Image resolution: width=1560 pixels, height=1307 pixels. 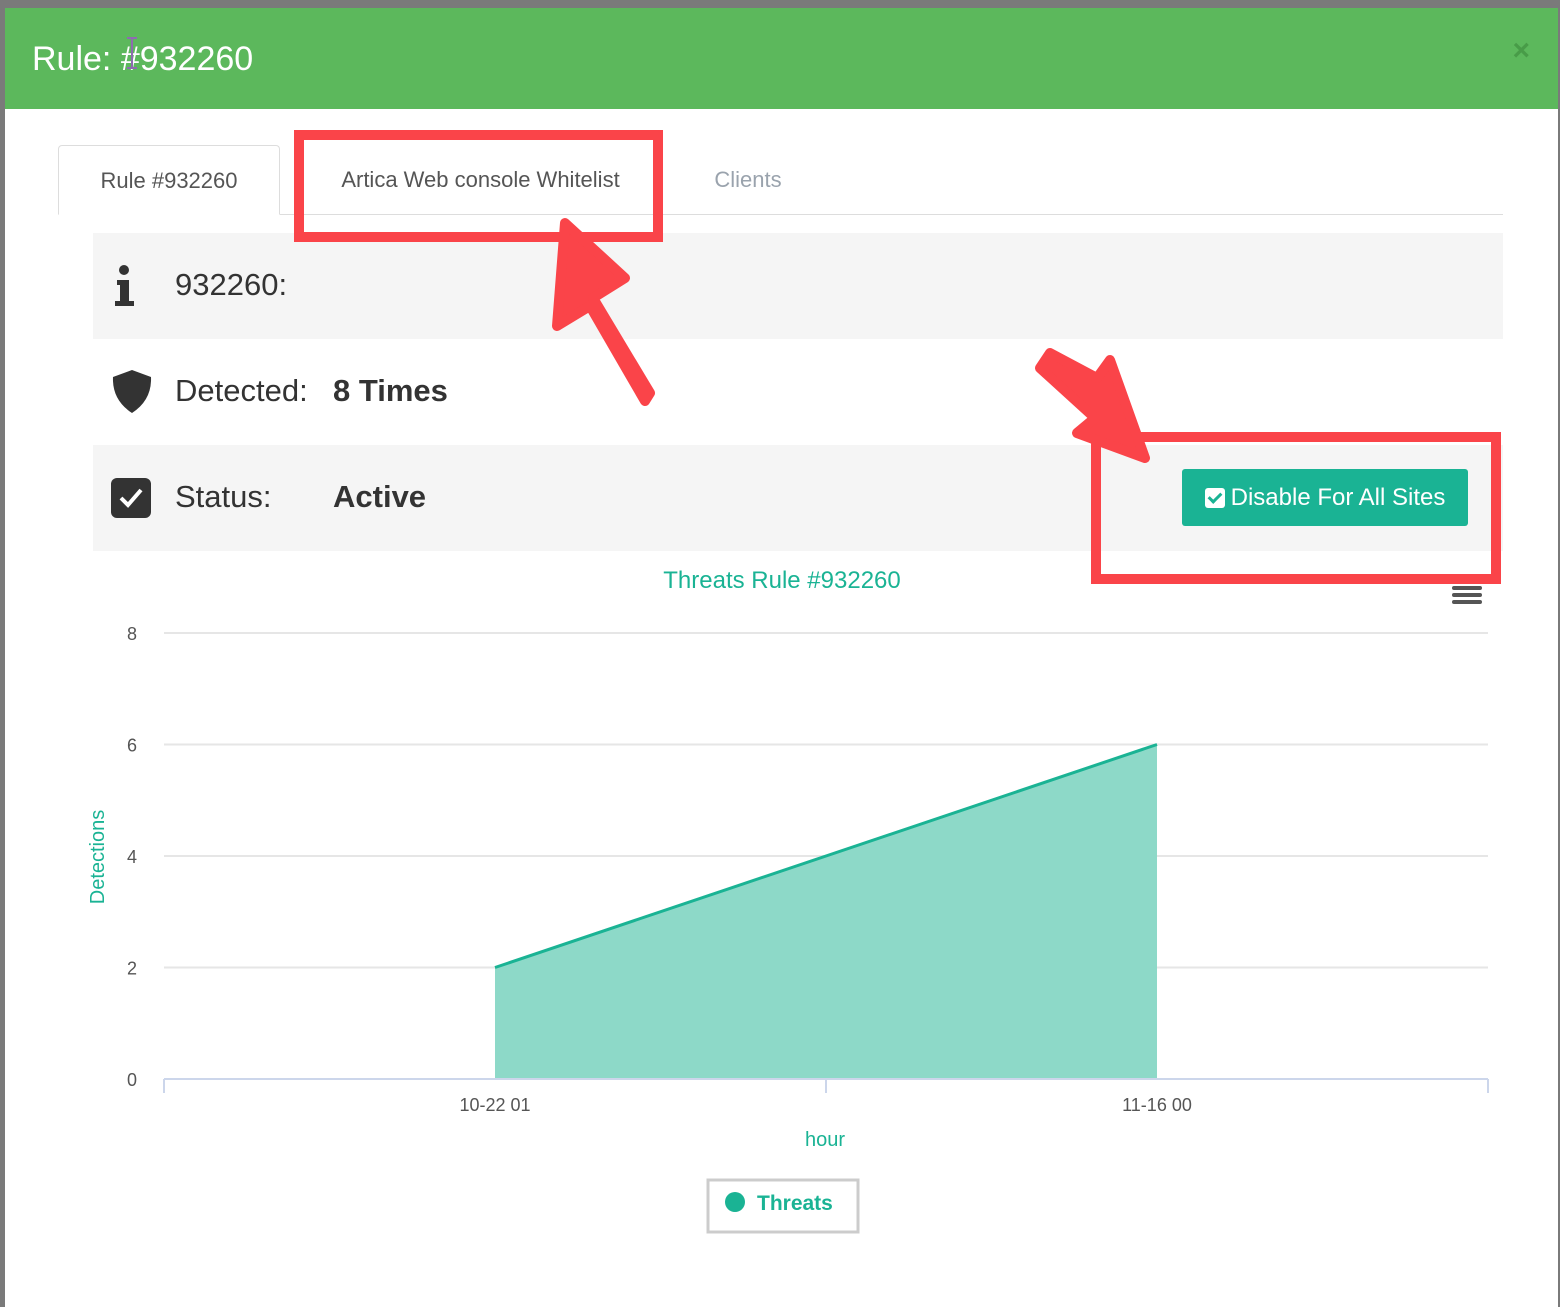 What do you see at coordinates (1467, 595) in the screenshot?
I see `chart-menu-icon` at bounding box center [1467, 595].